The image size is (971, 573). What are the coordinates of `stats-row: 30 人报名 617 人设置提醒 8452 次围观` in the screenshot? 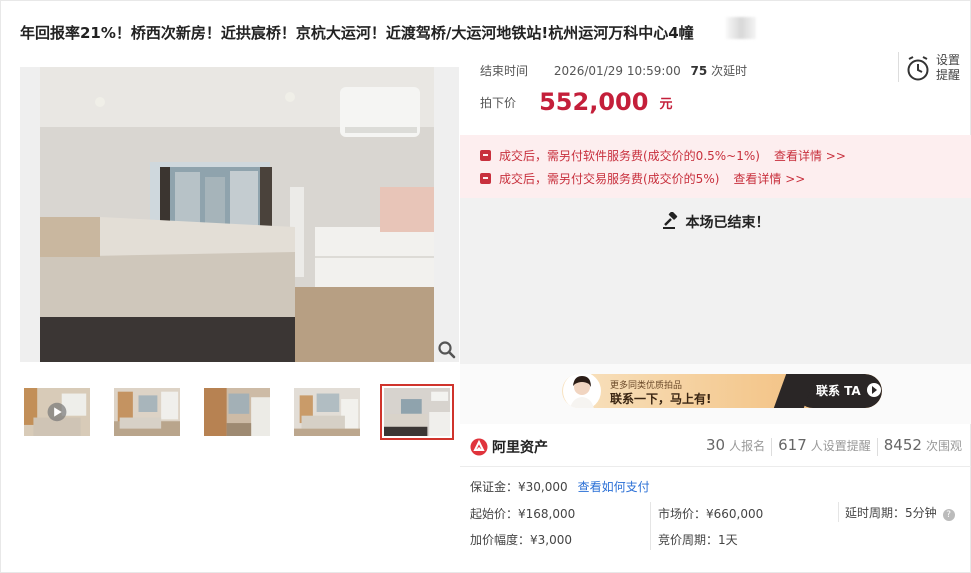 It's located at (834, 446).